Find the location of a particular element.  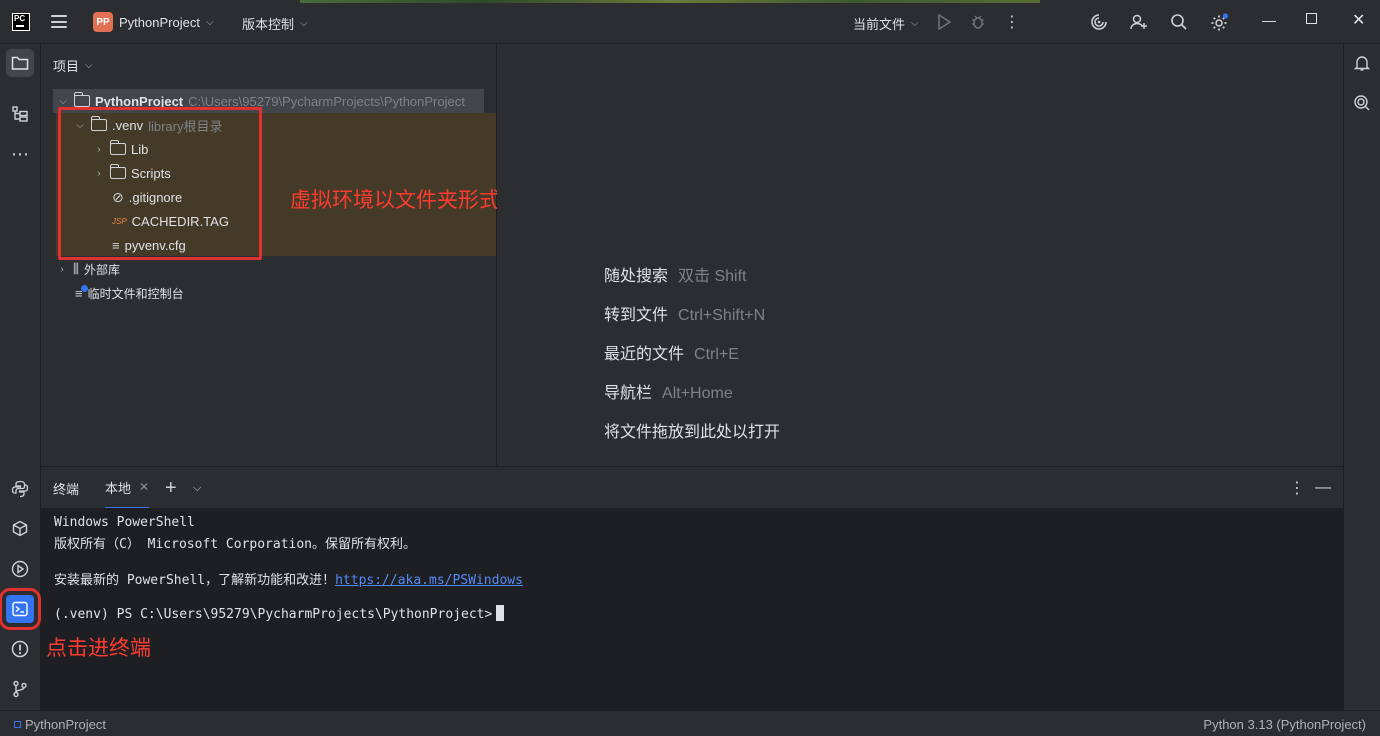

right-tool-strip is located at coordinates (1361, 377).